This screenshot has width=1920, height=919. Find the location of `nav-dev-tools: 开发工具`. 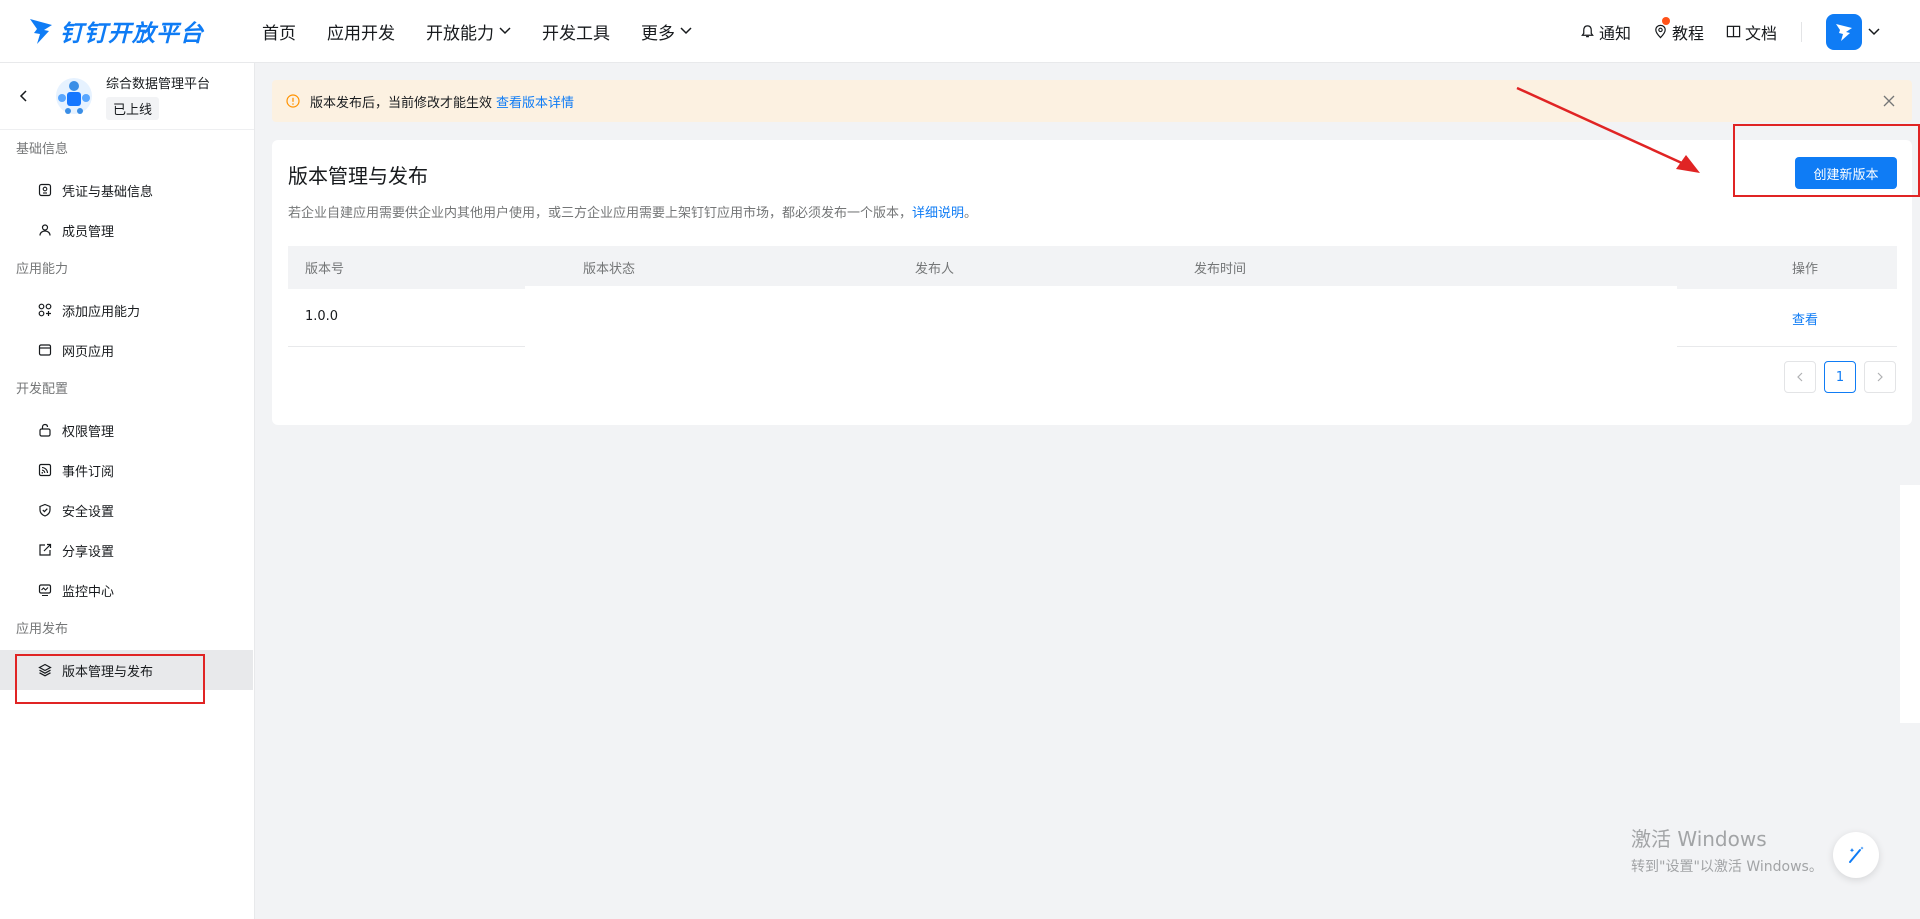

nav-dev-tools: 开发工具 is located at coordinates (576, 31).